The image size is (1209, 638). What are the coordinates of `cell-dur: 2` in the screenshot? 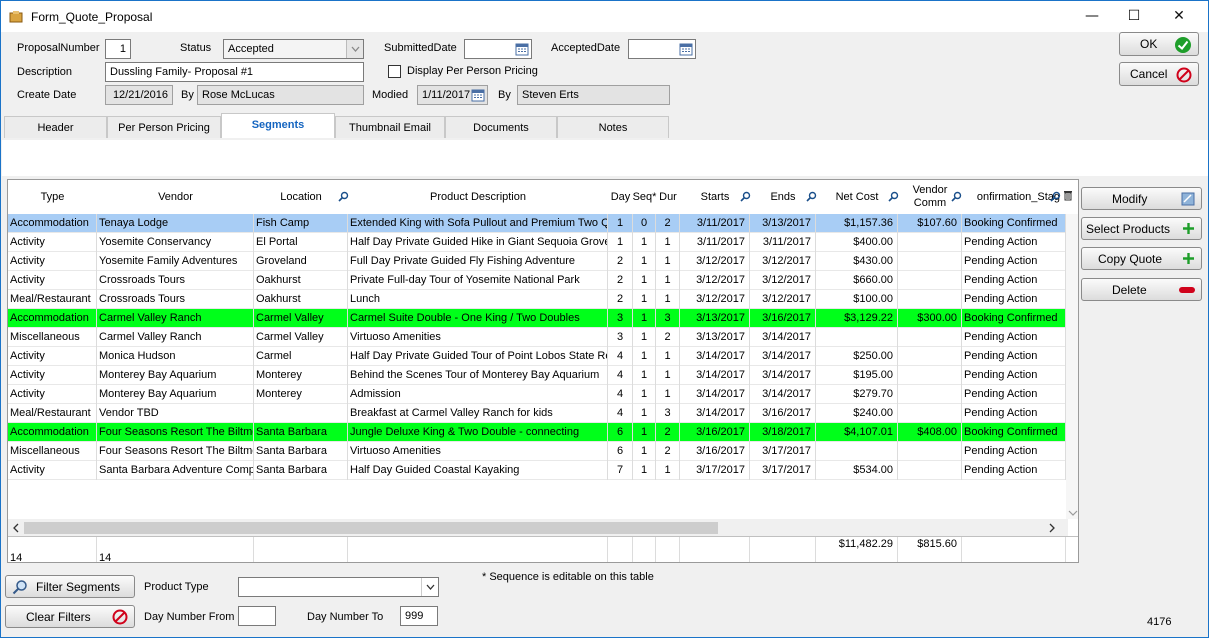 It's located at (668, 223).